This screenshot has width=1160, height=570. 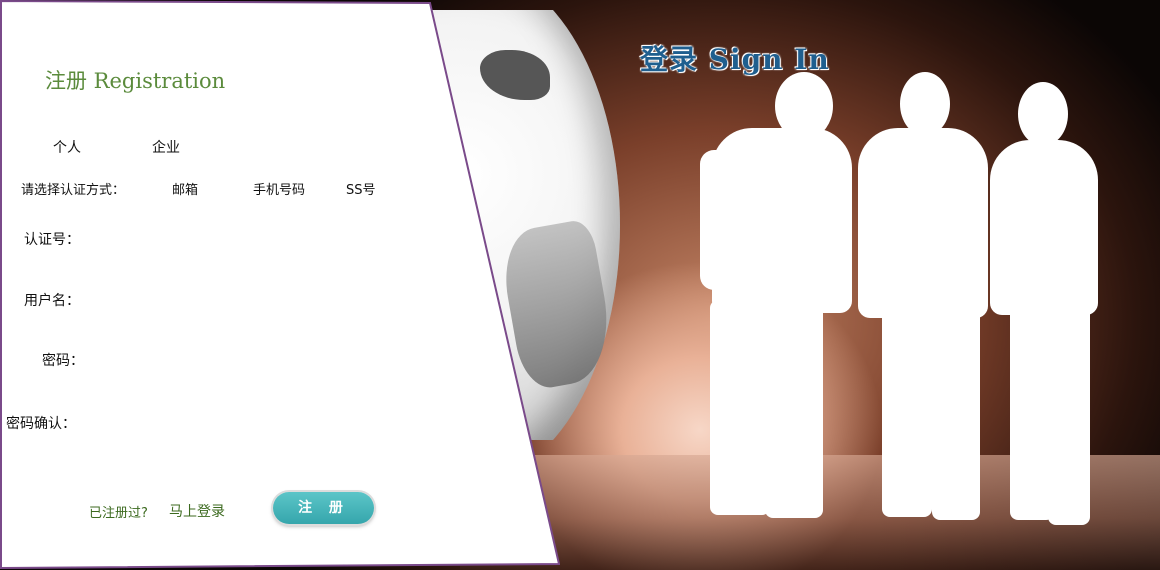 What do you see at coordinates (67, 147) in the screenshot?
I see `tab-personal: 个人` at bounding box center [67, 147].